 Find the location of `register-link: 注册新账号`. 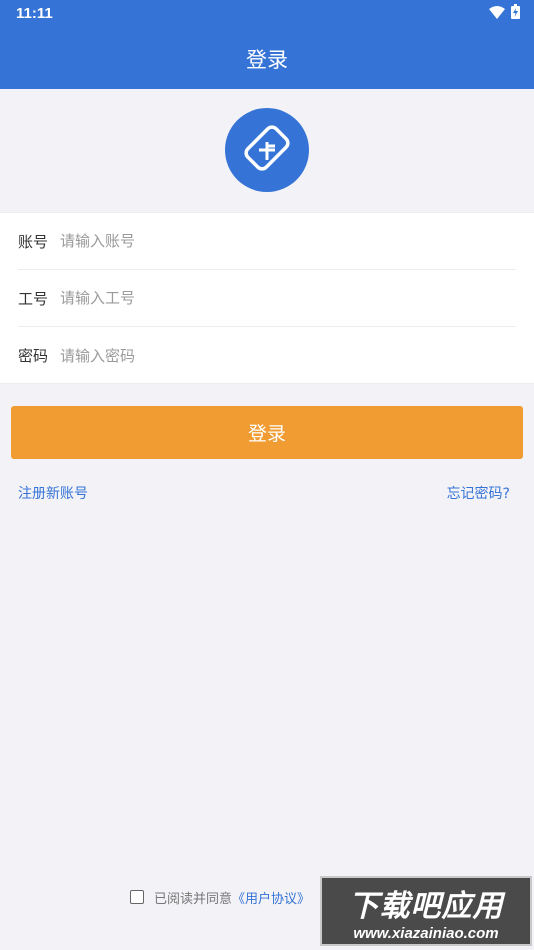

register-link: 注册新账号 is located at coordinates (53, 493).